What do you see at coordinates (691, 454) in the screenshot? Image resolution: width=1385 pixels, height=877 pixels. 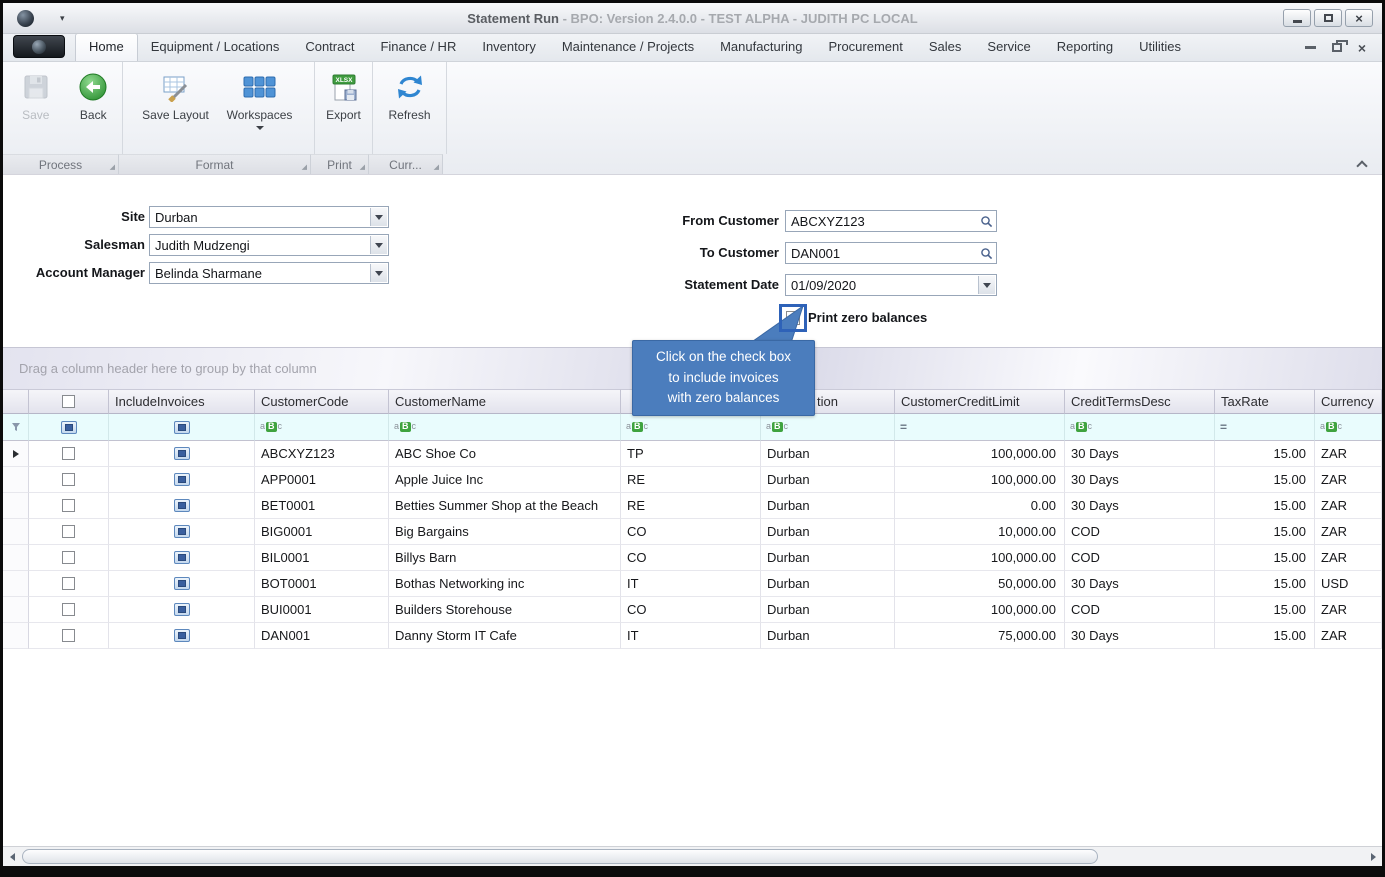 I see `cell-customer-type: TP` at bounding box center [691, 454].